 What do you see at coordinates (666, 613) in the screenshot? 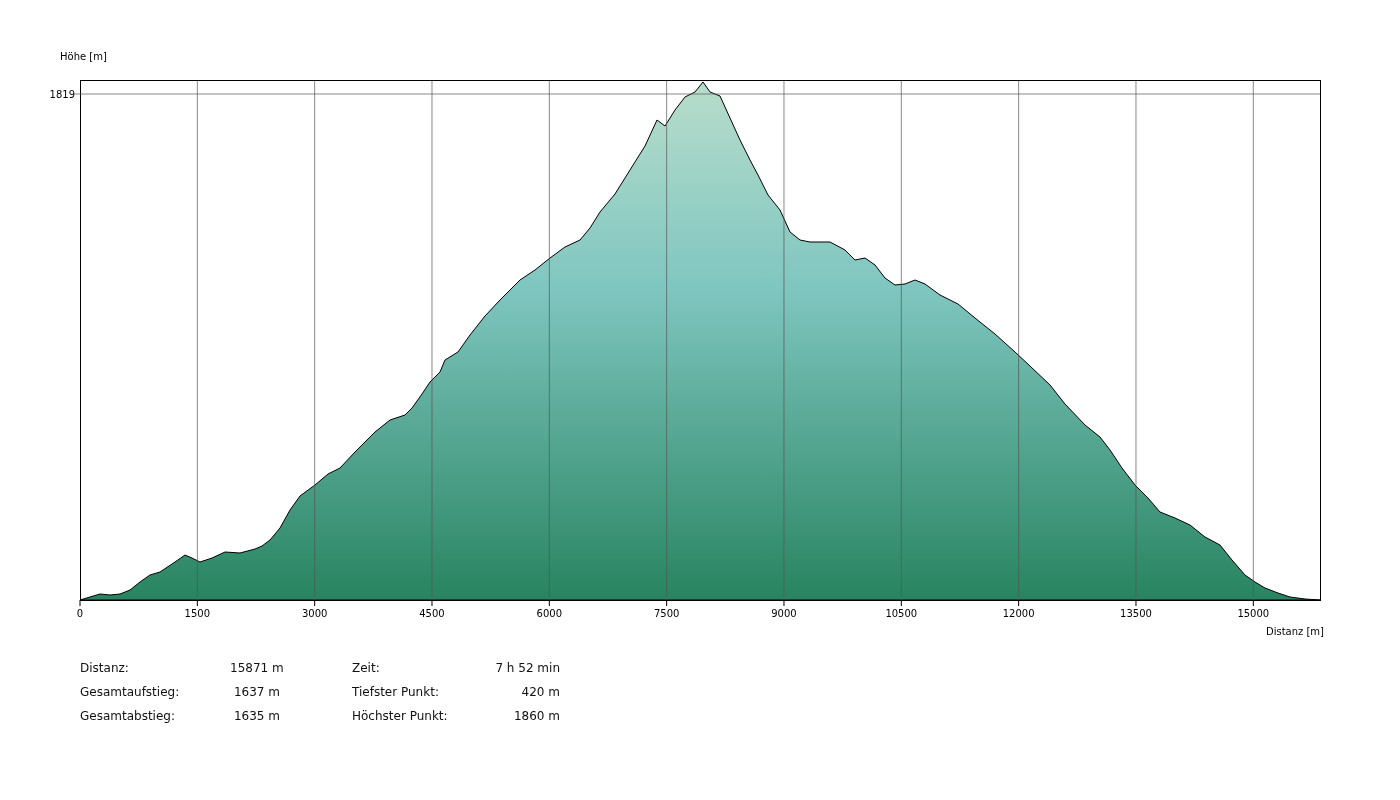
I see `x-tick-label: 7500` at bounding box center [666, 613].